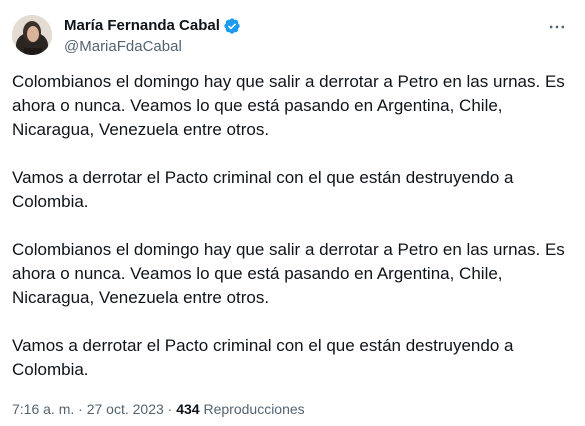 This screenshot has height=426, width=585. What do you see at coordinates (125, 409) in the screenshot?
I see `tweet-date: 27 oct. 2023` at bounding box center [125, 409].